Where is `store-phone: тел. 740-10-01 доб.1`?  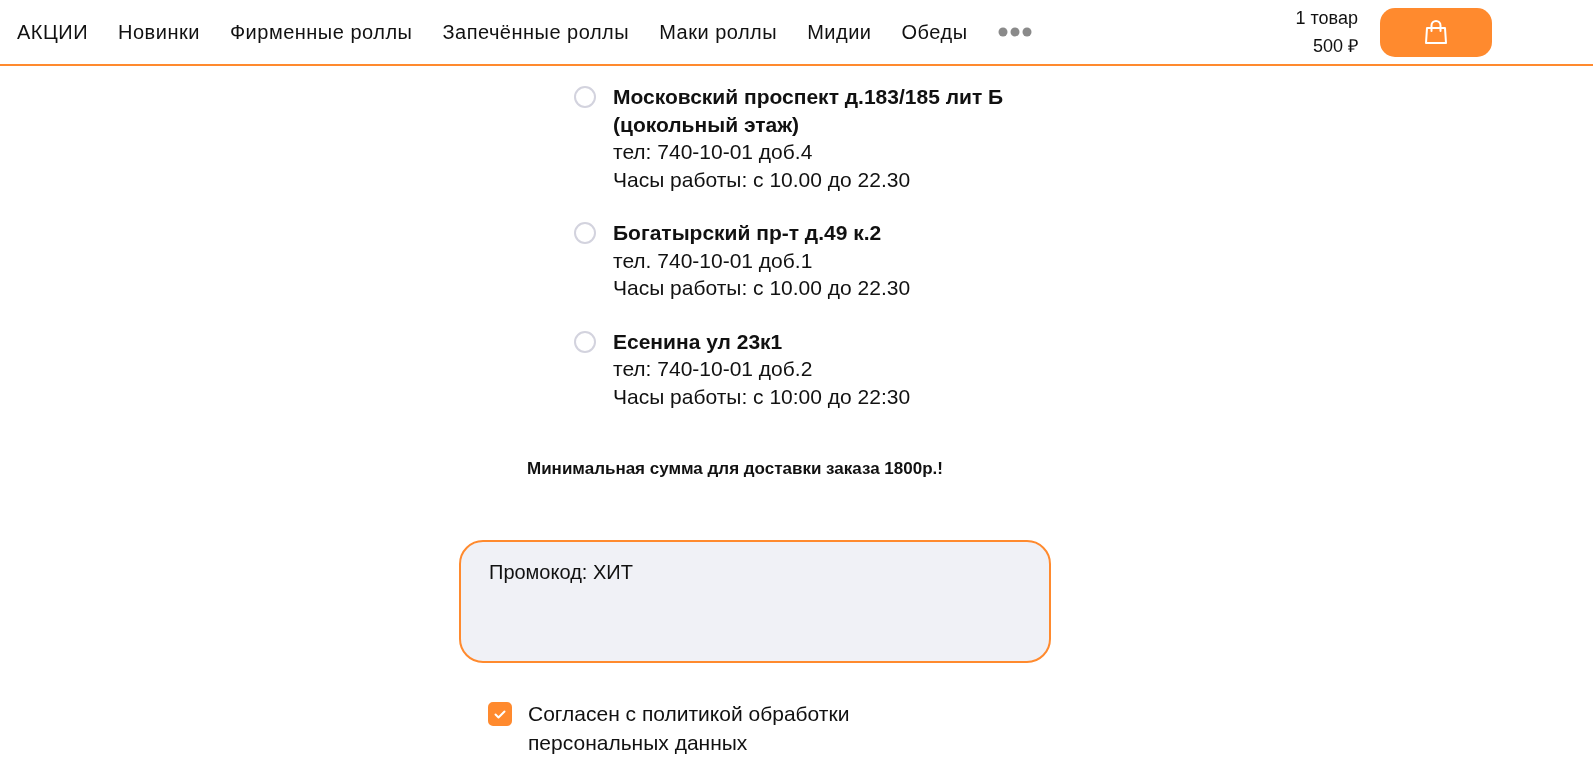 store-phone: тел. 740-10-01 доб.1 is located at coordinates (713, 260).